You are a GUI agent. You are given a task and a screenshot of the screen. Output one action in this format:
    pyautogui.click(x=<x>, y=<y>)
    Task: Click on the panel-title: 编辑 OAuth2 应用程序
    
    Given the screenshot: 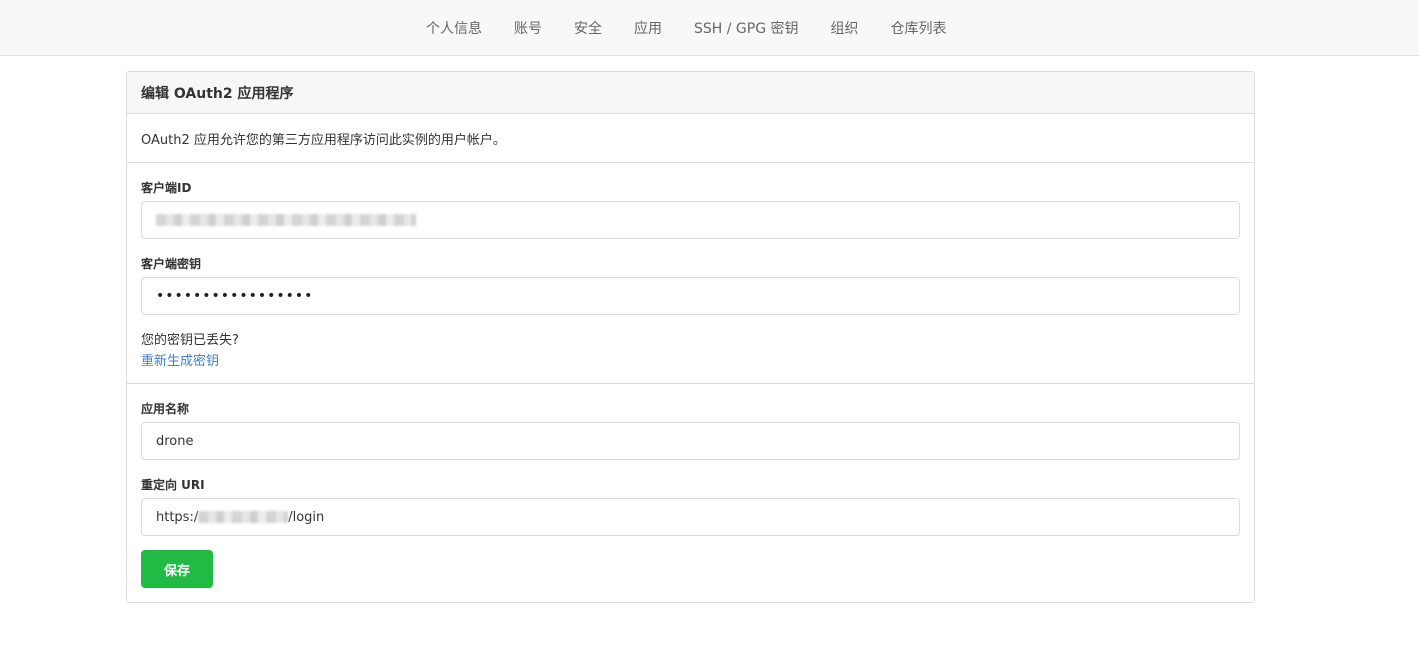 What is the action you would take?
    pyautogui.click(x=690, y=93)
    